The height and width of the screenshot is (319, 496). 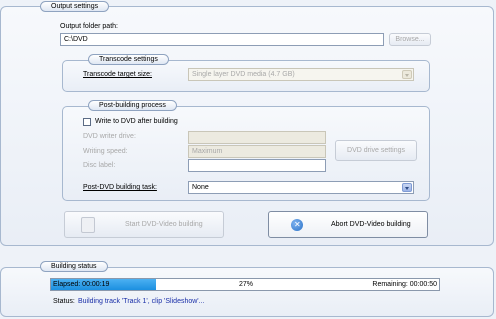 What do you see at coordinates (64, 301) in the screenshot?
I see `status-label: Status:` at bounding box center [64, 301].